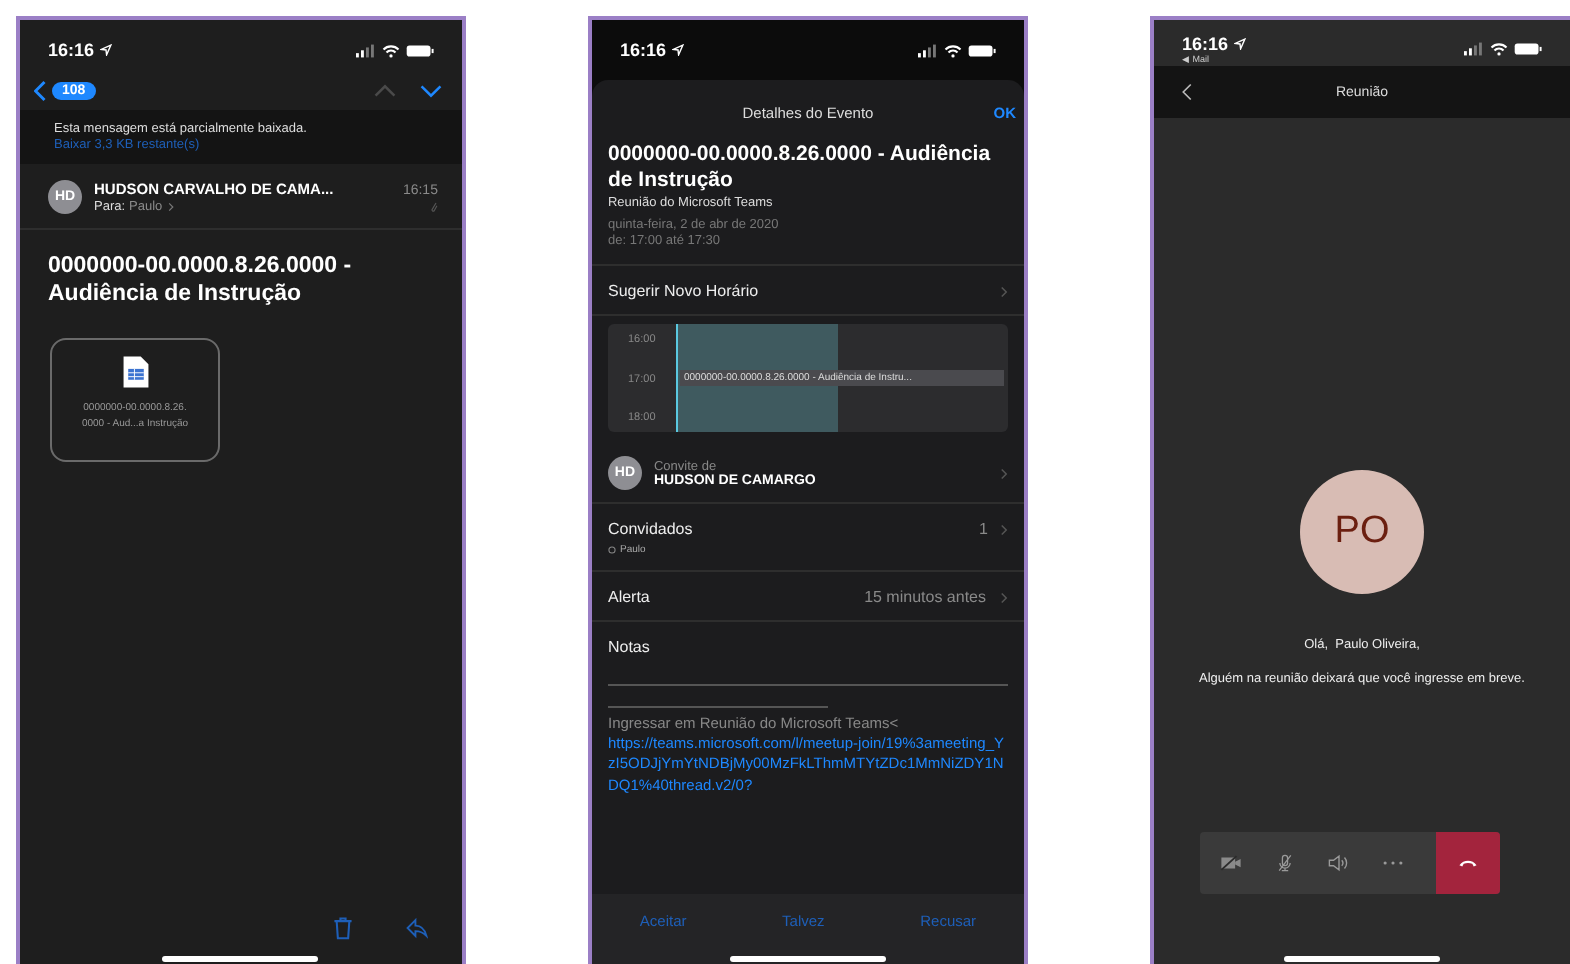 The height and width of the screenshot is (964, 1570). What do you see at coordinates (650, 529) in the screenshot?
I see `invitees-label: Convidados` at bounding box center [650, 529].